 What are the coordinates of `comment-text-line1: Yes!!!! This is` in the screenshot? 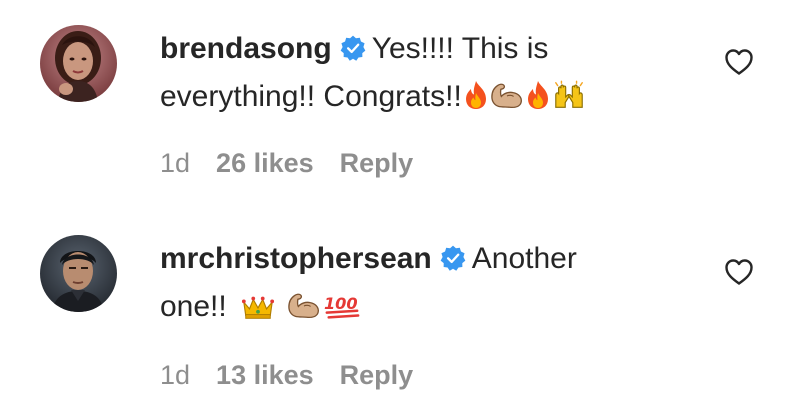 It's located at (460, 48).